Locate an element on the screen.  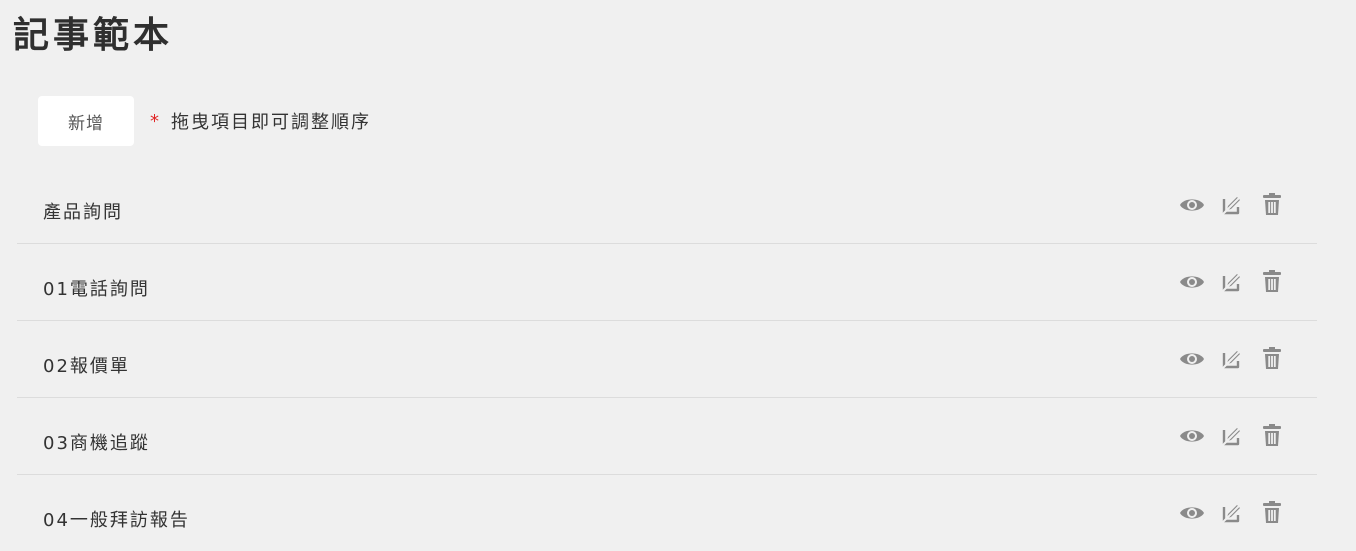
required-asterisk: * is located at coordinates (155, 121).